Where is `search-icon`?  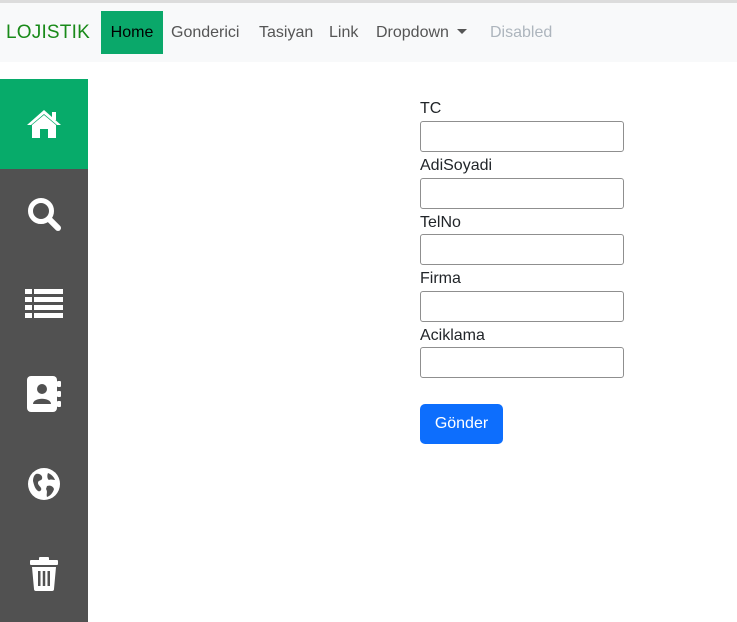 search-icon is located at coordinates (44, 214).